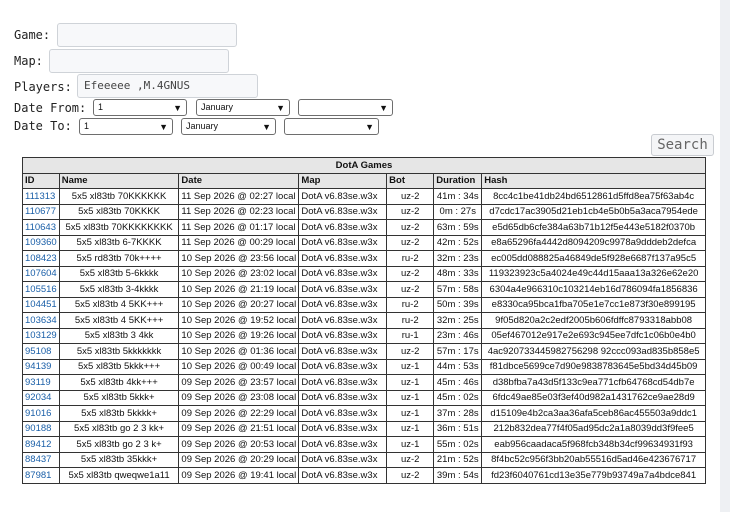 This screenshot has width=730, height=512. What do you see at coordinates (239, 366) in the screenshot?
I see `cell-date: 10 Sep 2026 @ 00:49 local` at bounding box center [239, 366].